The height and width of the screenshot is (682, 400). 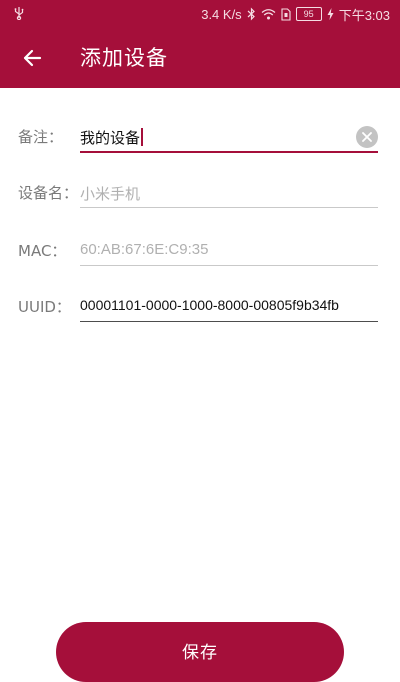 I want to click on clear-button, so click(x=367, y=137).